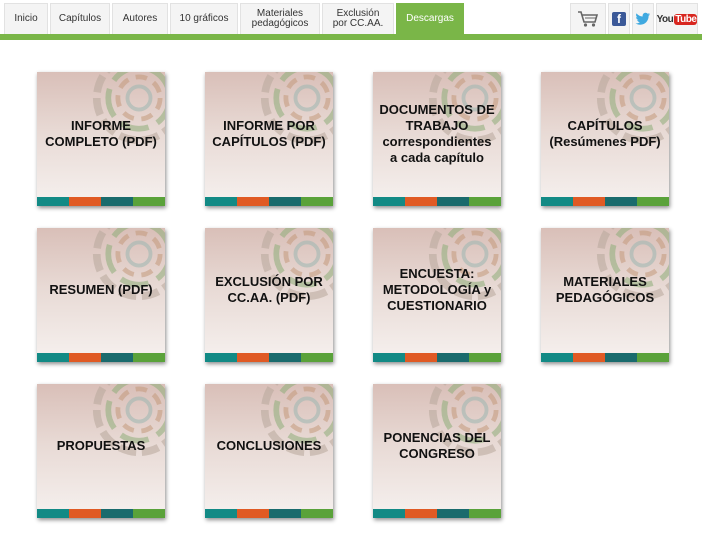 This screenshot has width=702, height=542. What do you see at coordinates (605, 289) in the screenshot?
I see `tile-label: MATERIALES PEDAGÓGICOS` at bounding box center [605, 289].